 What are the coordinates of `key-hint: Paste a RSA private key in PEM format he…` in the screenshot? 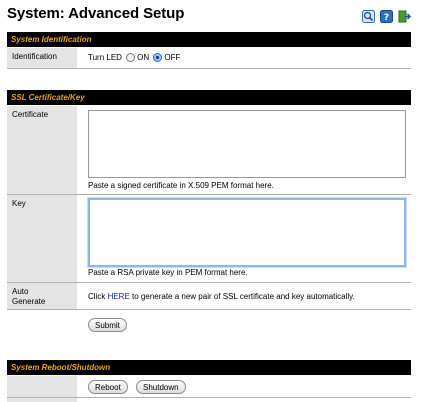 It's located at (168, 272).